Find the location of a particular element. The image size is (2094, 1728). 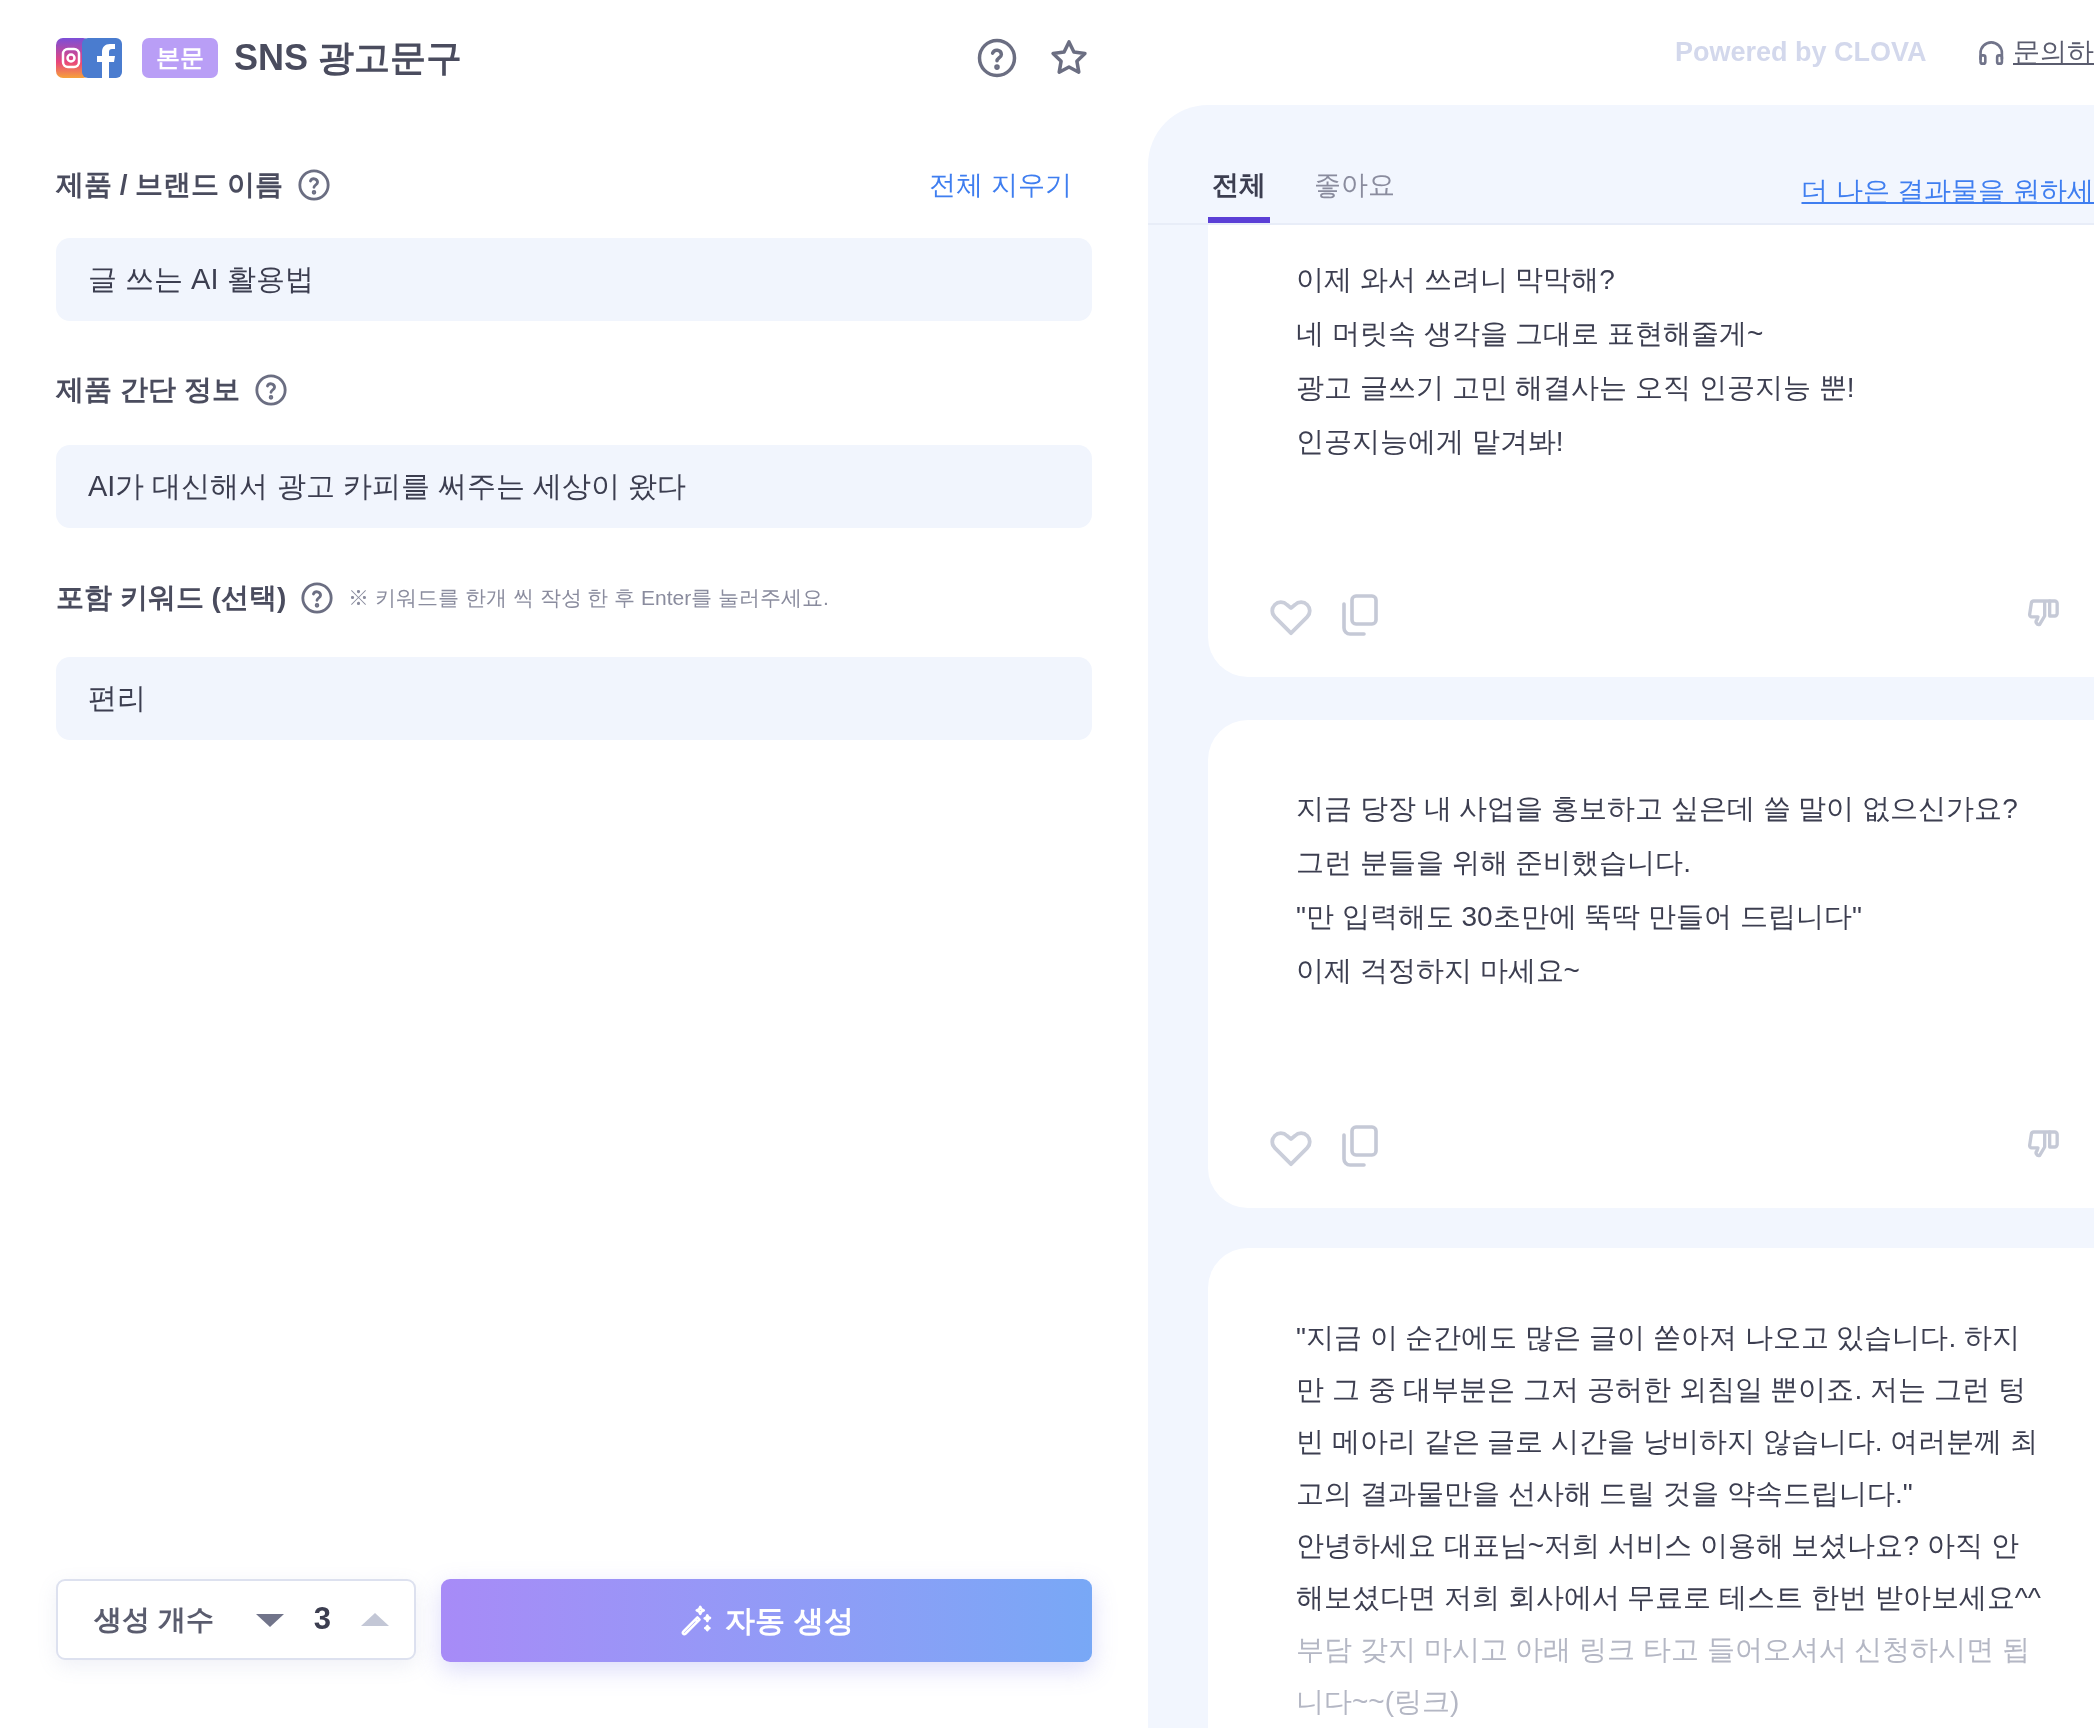

count-value: 3 is located at coordinates (322, 1619).